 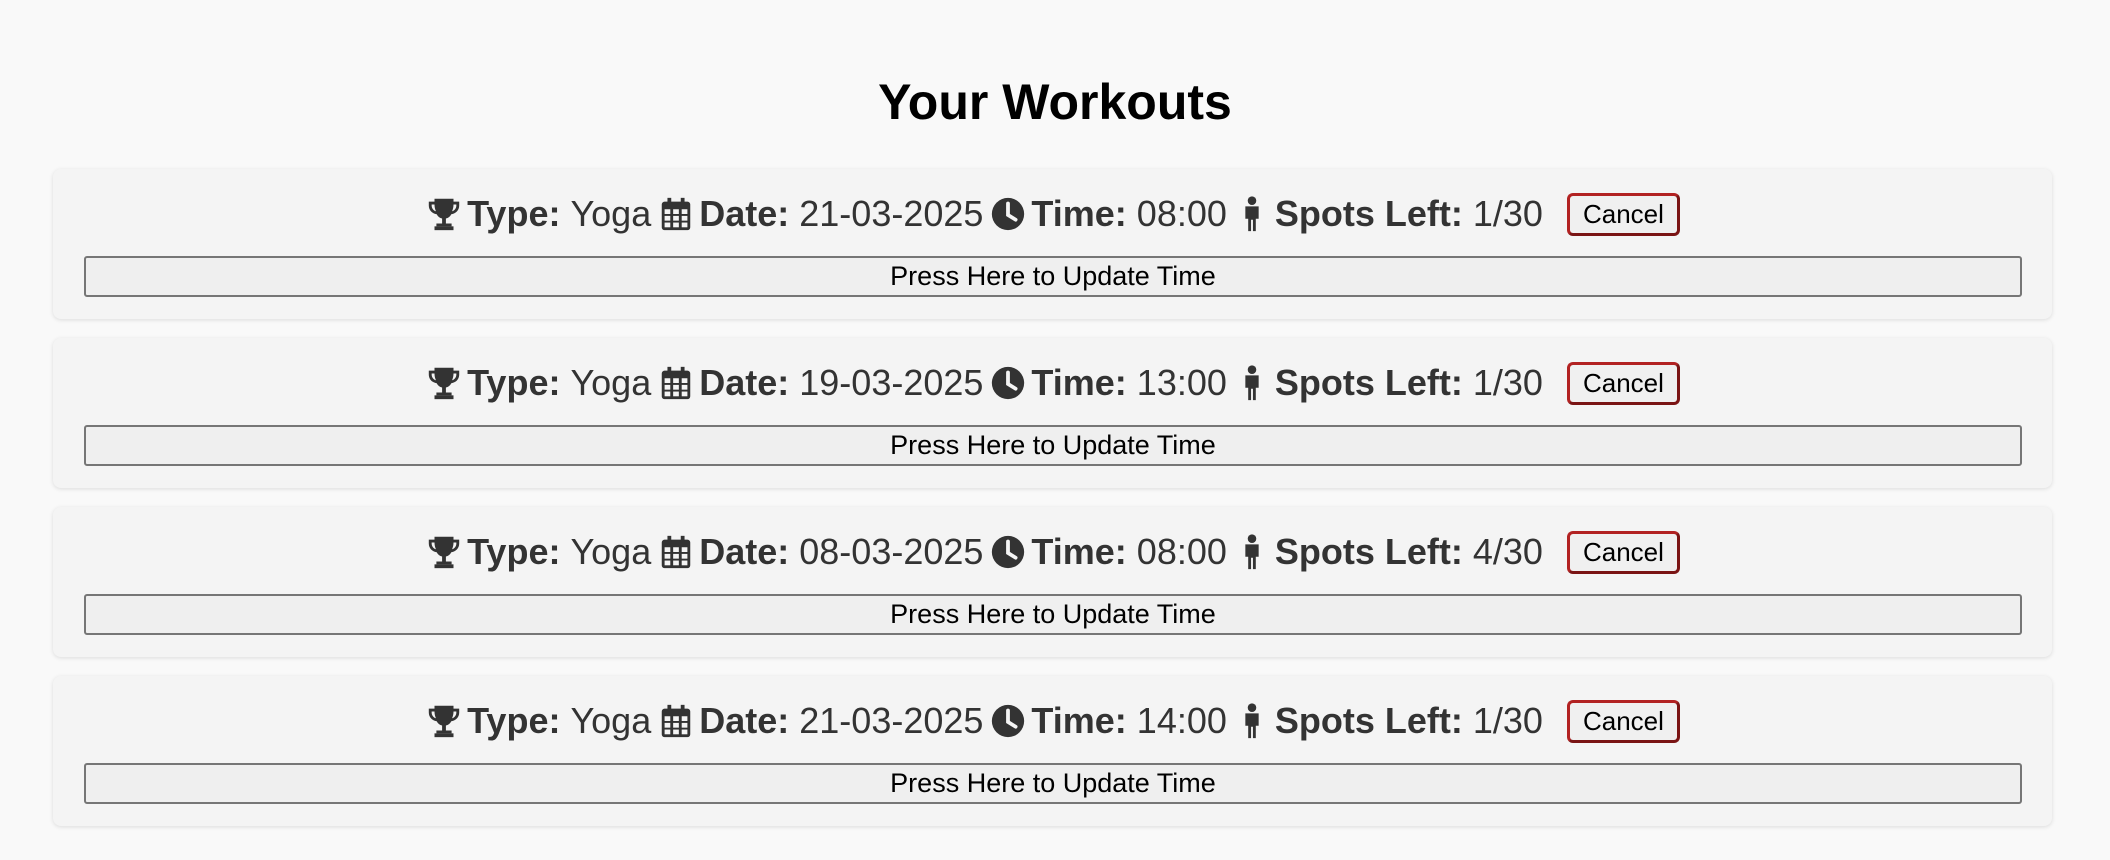 I want to click on time-value: 13:00, so click(x=1181, y=382).